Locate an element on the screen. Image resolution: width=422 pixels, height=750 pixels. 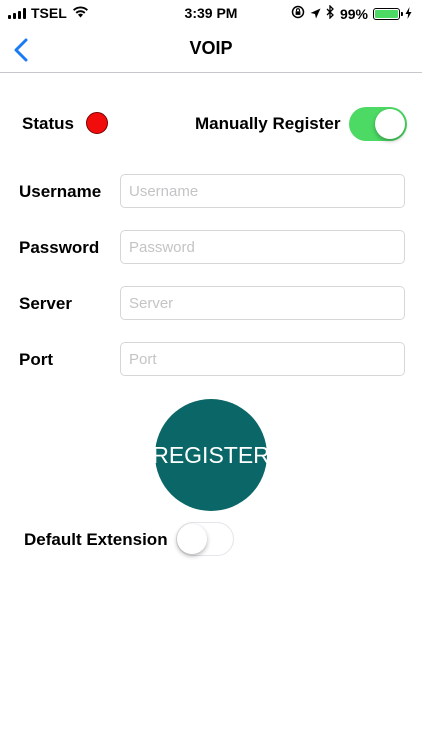
status-label: Status is located at coordinates (48, 123).